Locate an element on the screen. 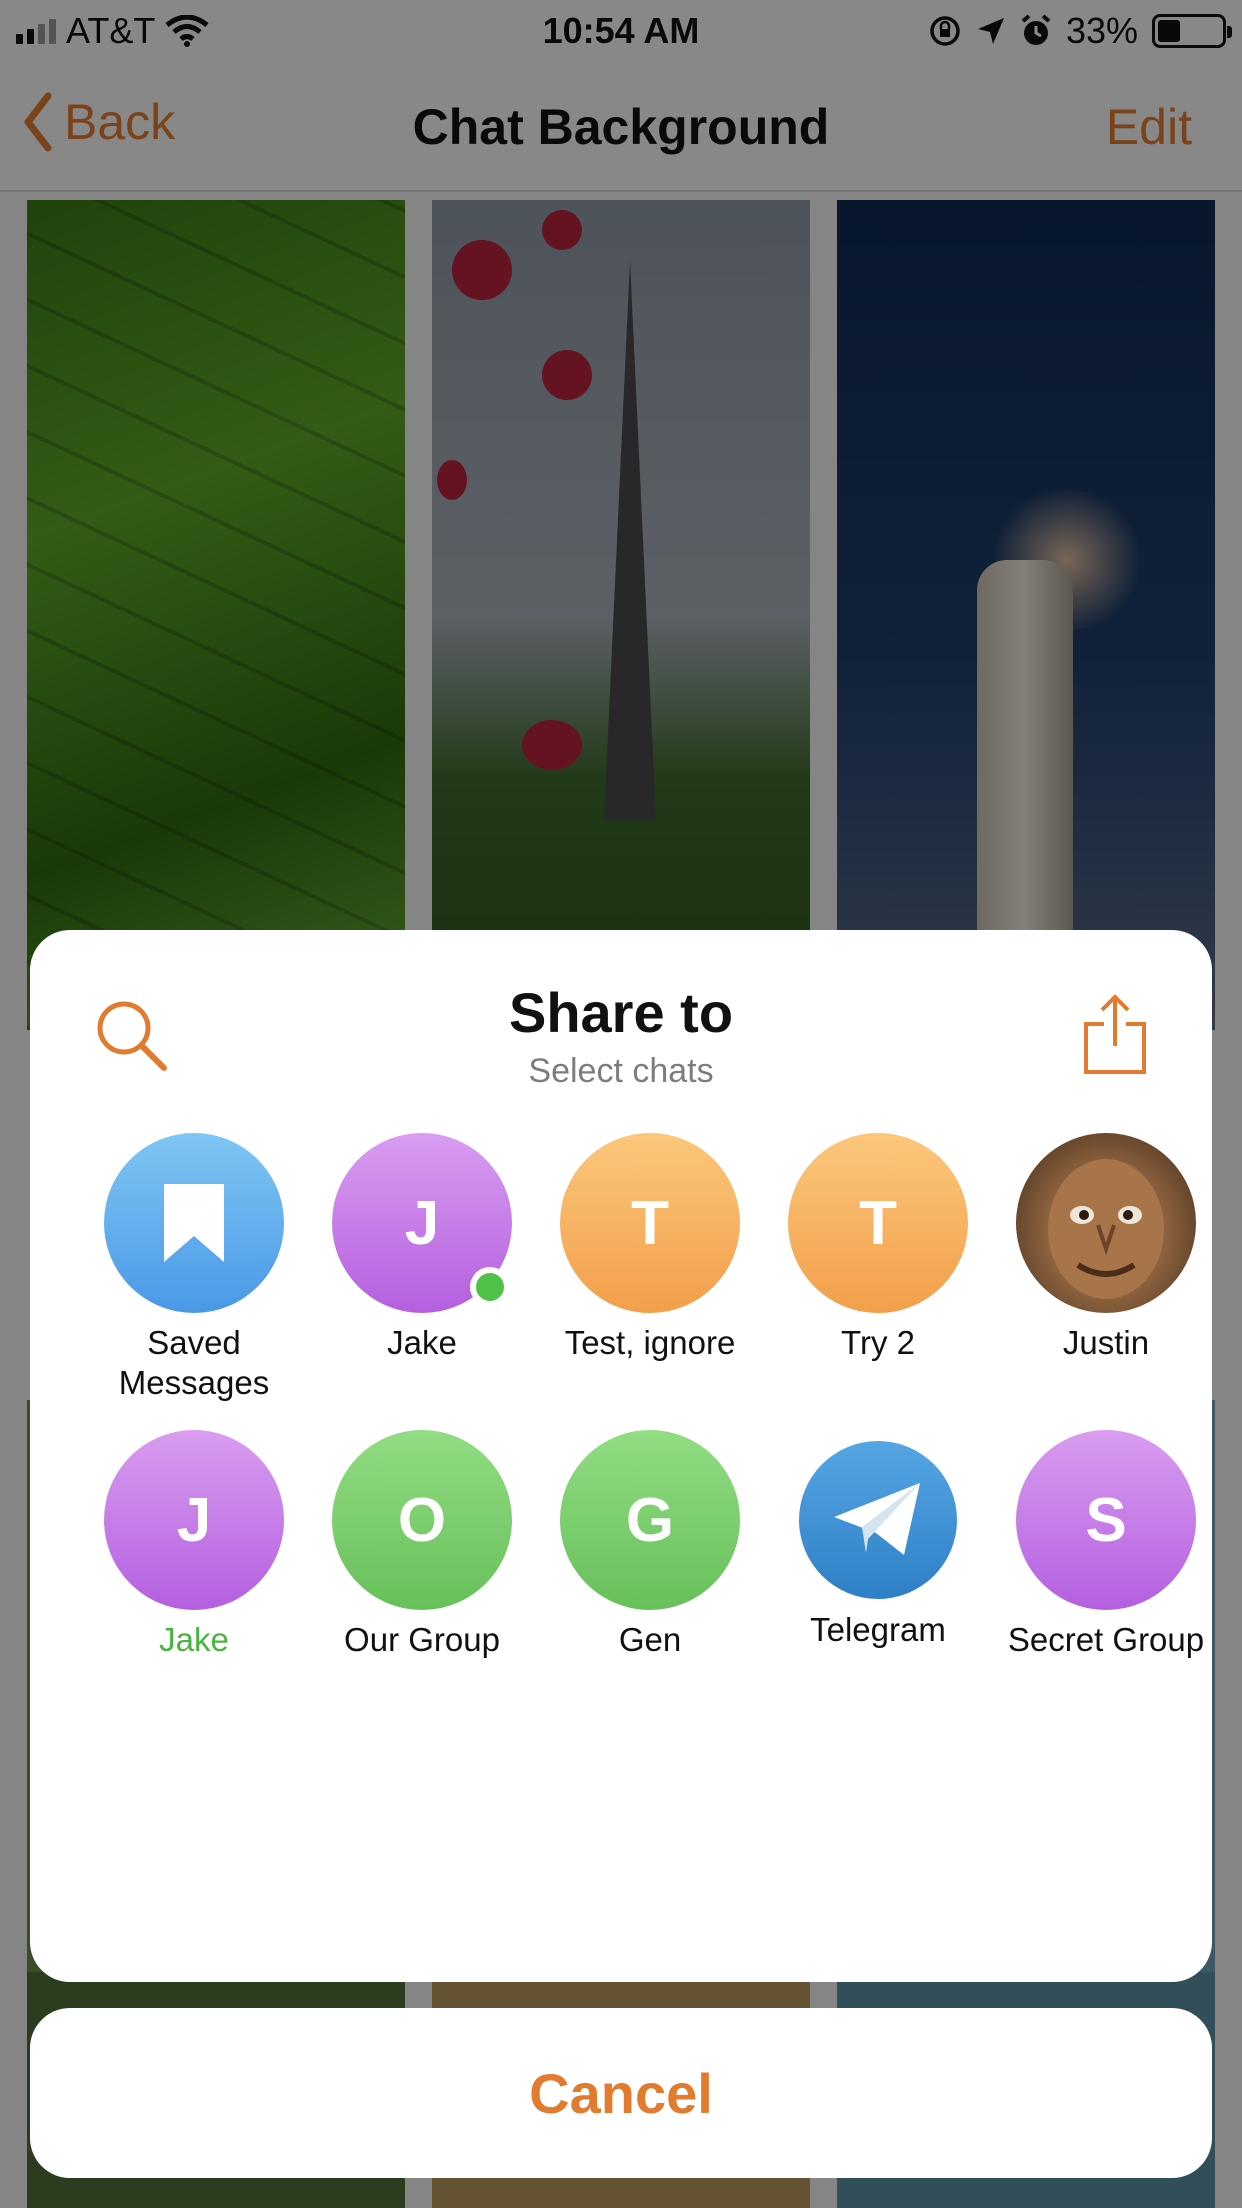 This screenshot has width=1242, height=2208. bookmark-icon is located at coordinates (194, 1223).